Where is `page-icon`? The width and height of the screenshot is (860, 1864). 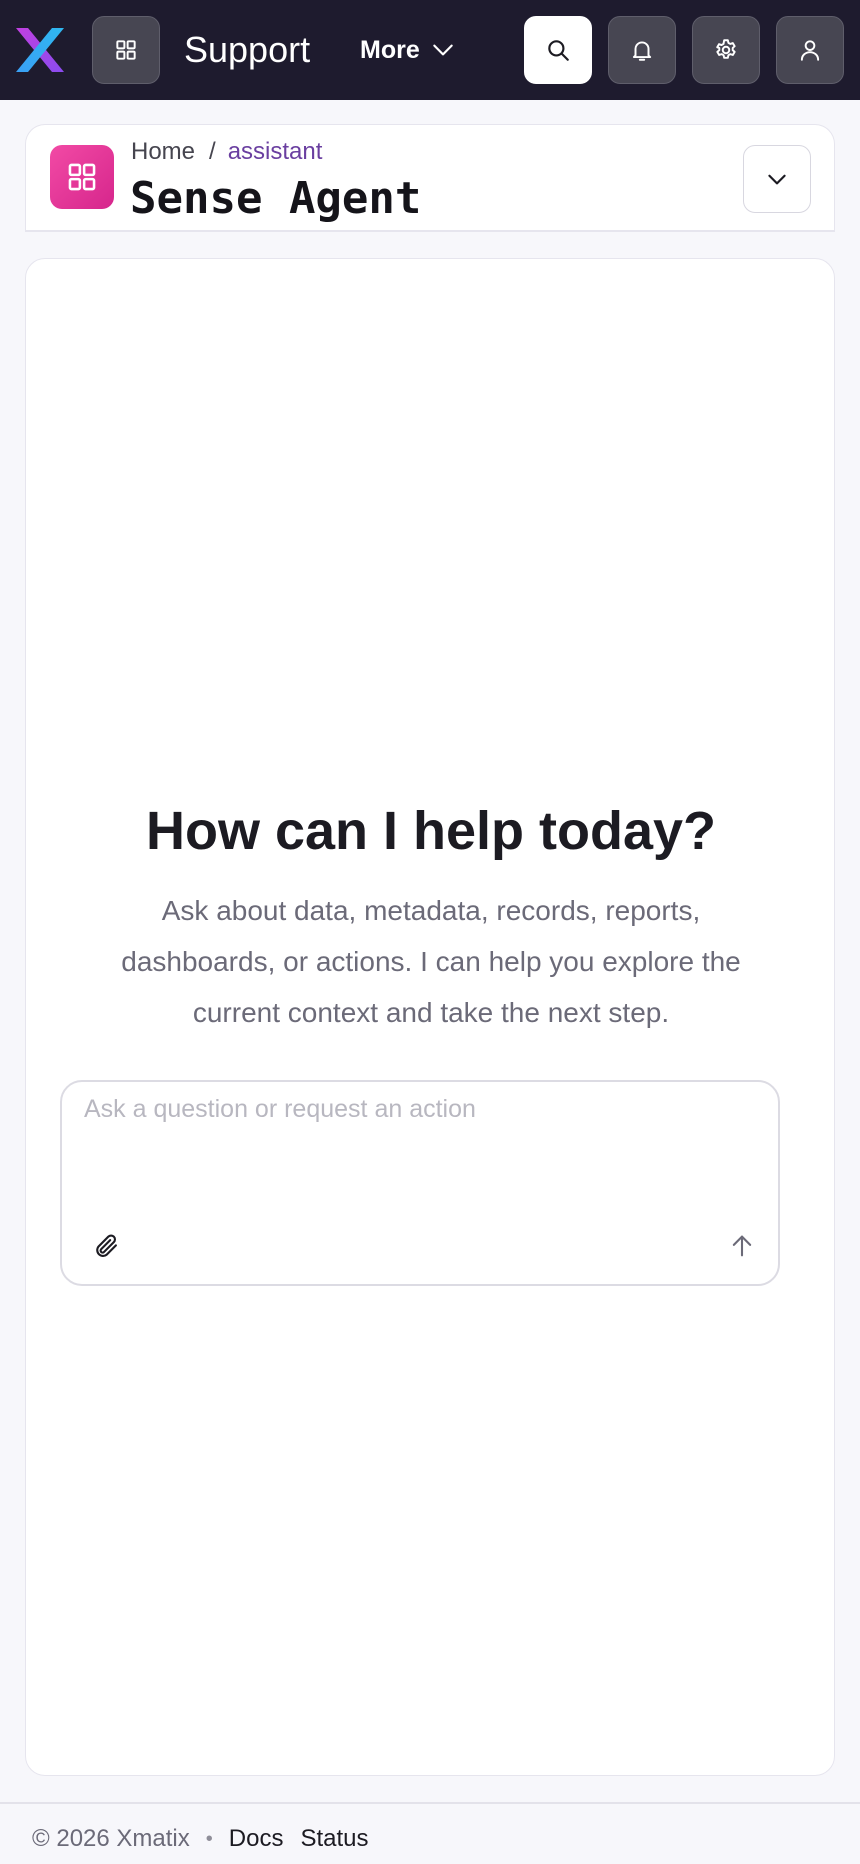
page-icon is located at coordinates (82, 177).